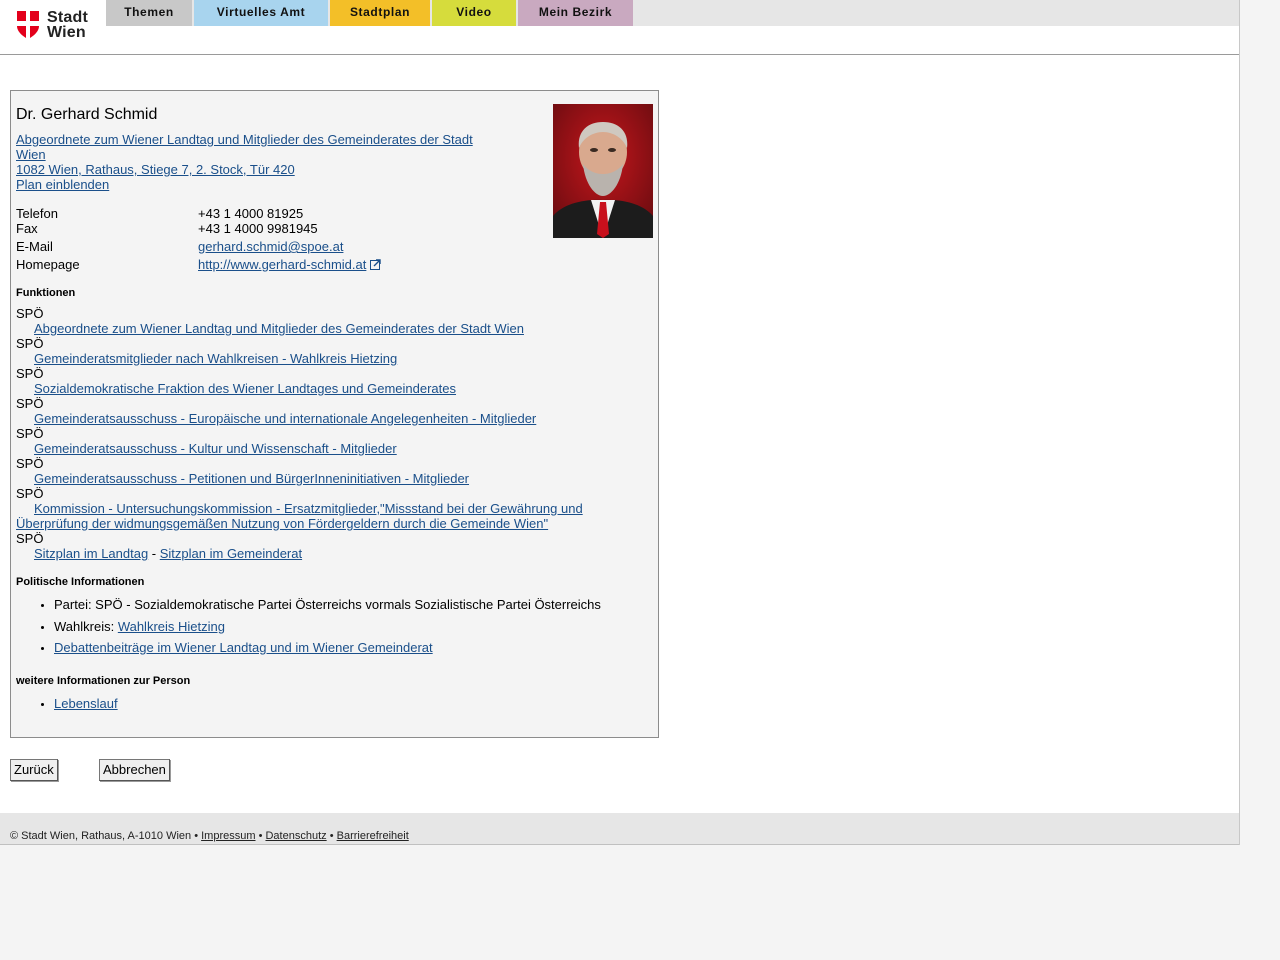  I want to click on plan-toggle-link: Plan einblenden, so click(256, 184).